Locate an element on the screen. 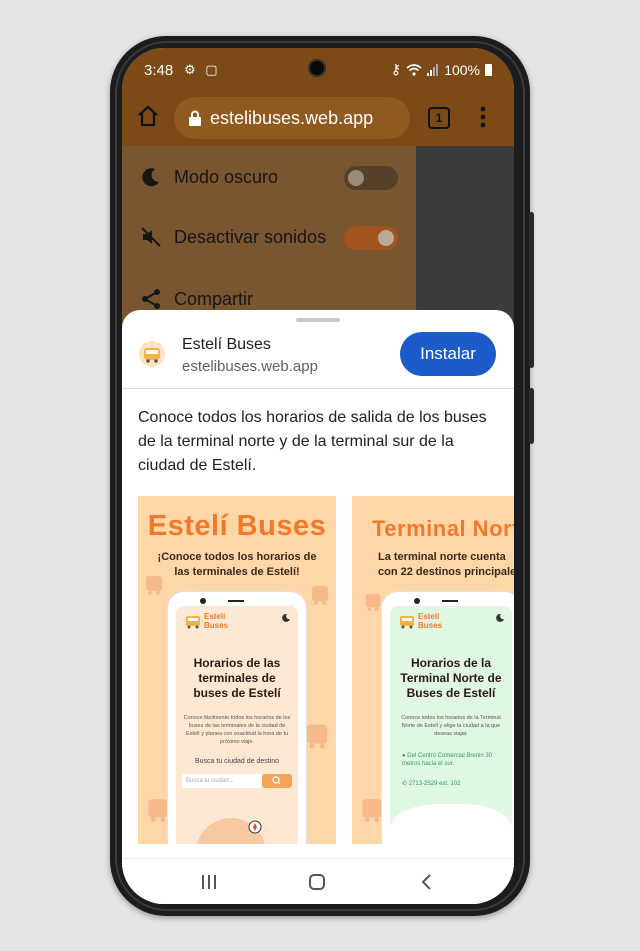 This screenshot has height=951, width=640. mockup-cloud-decoration is located at coordinates (451, 824).